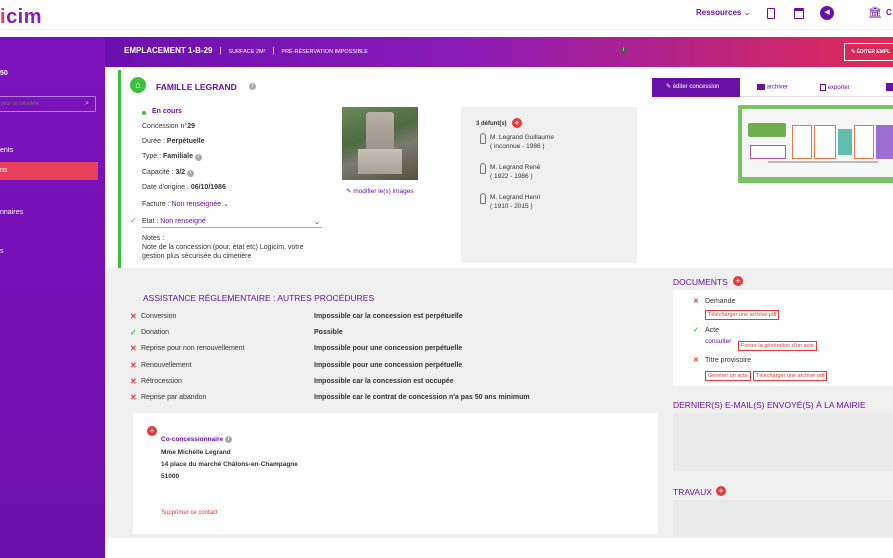 The height and width of the screenshot is (558, 893). Describe the element at coordinates (700, 282) in the screenshot. I see `documents-title: DOCUMENTS` at that location.